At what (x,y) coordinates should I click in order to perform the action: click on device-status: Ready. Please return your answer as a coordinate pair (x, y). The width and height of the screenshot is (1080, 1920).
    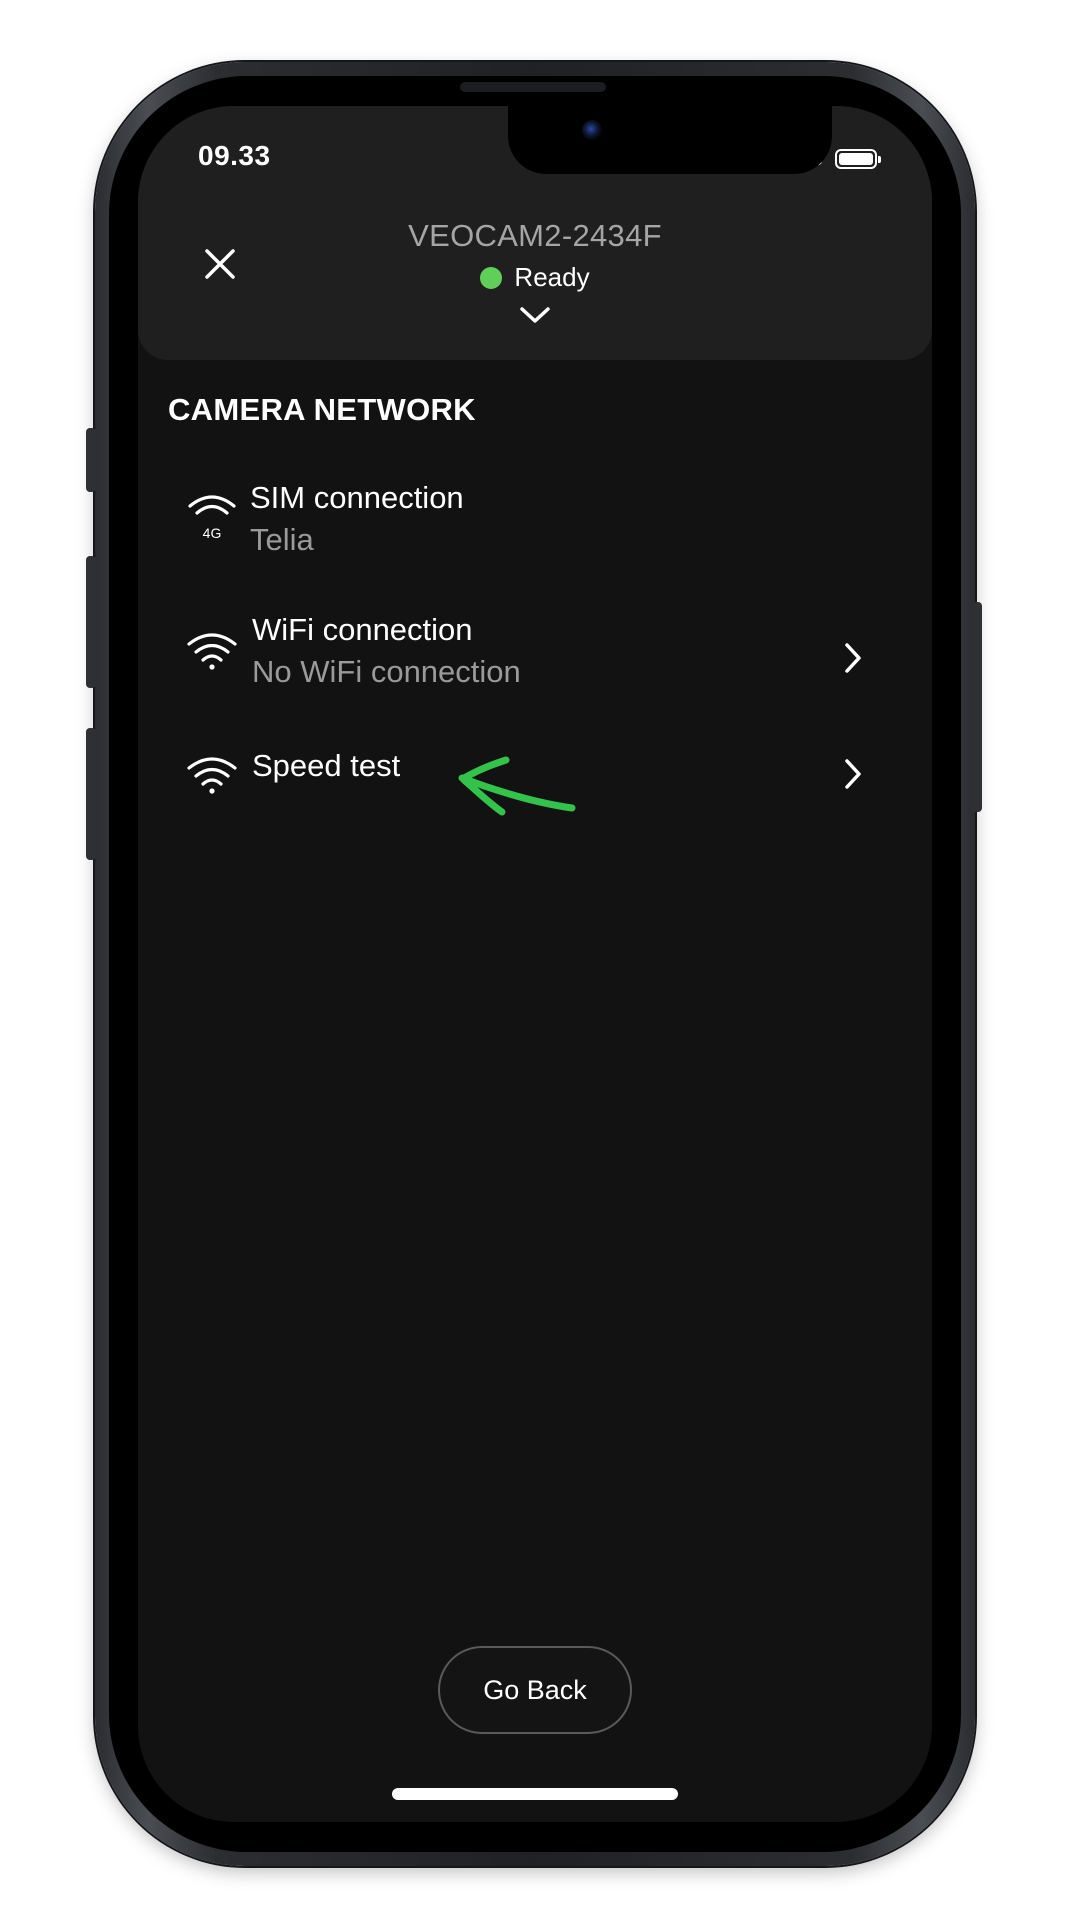
    Looking at the image, I should click on (535, 277).